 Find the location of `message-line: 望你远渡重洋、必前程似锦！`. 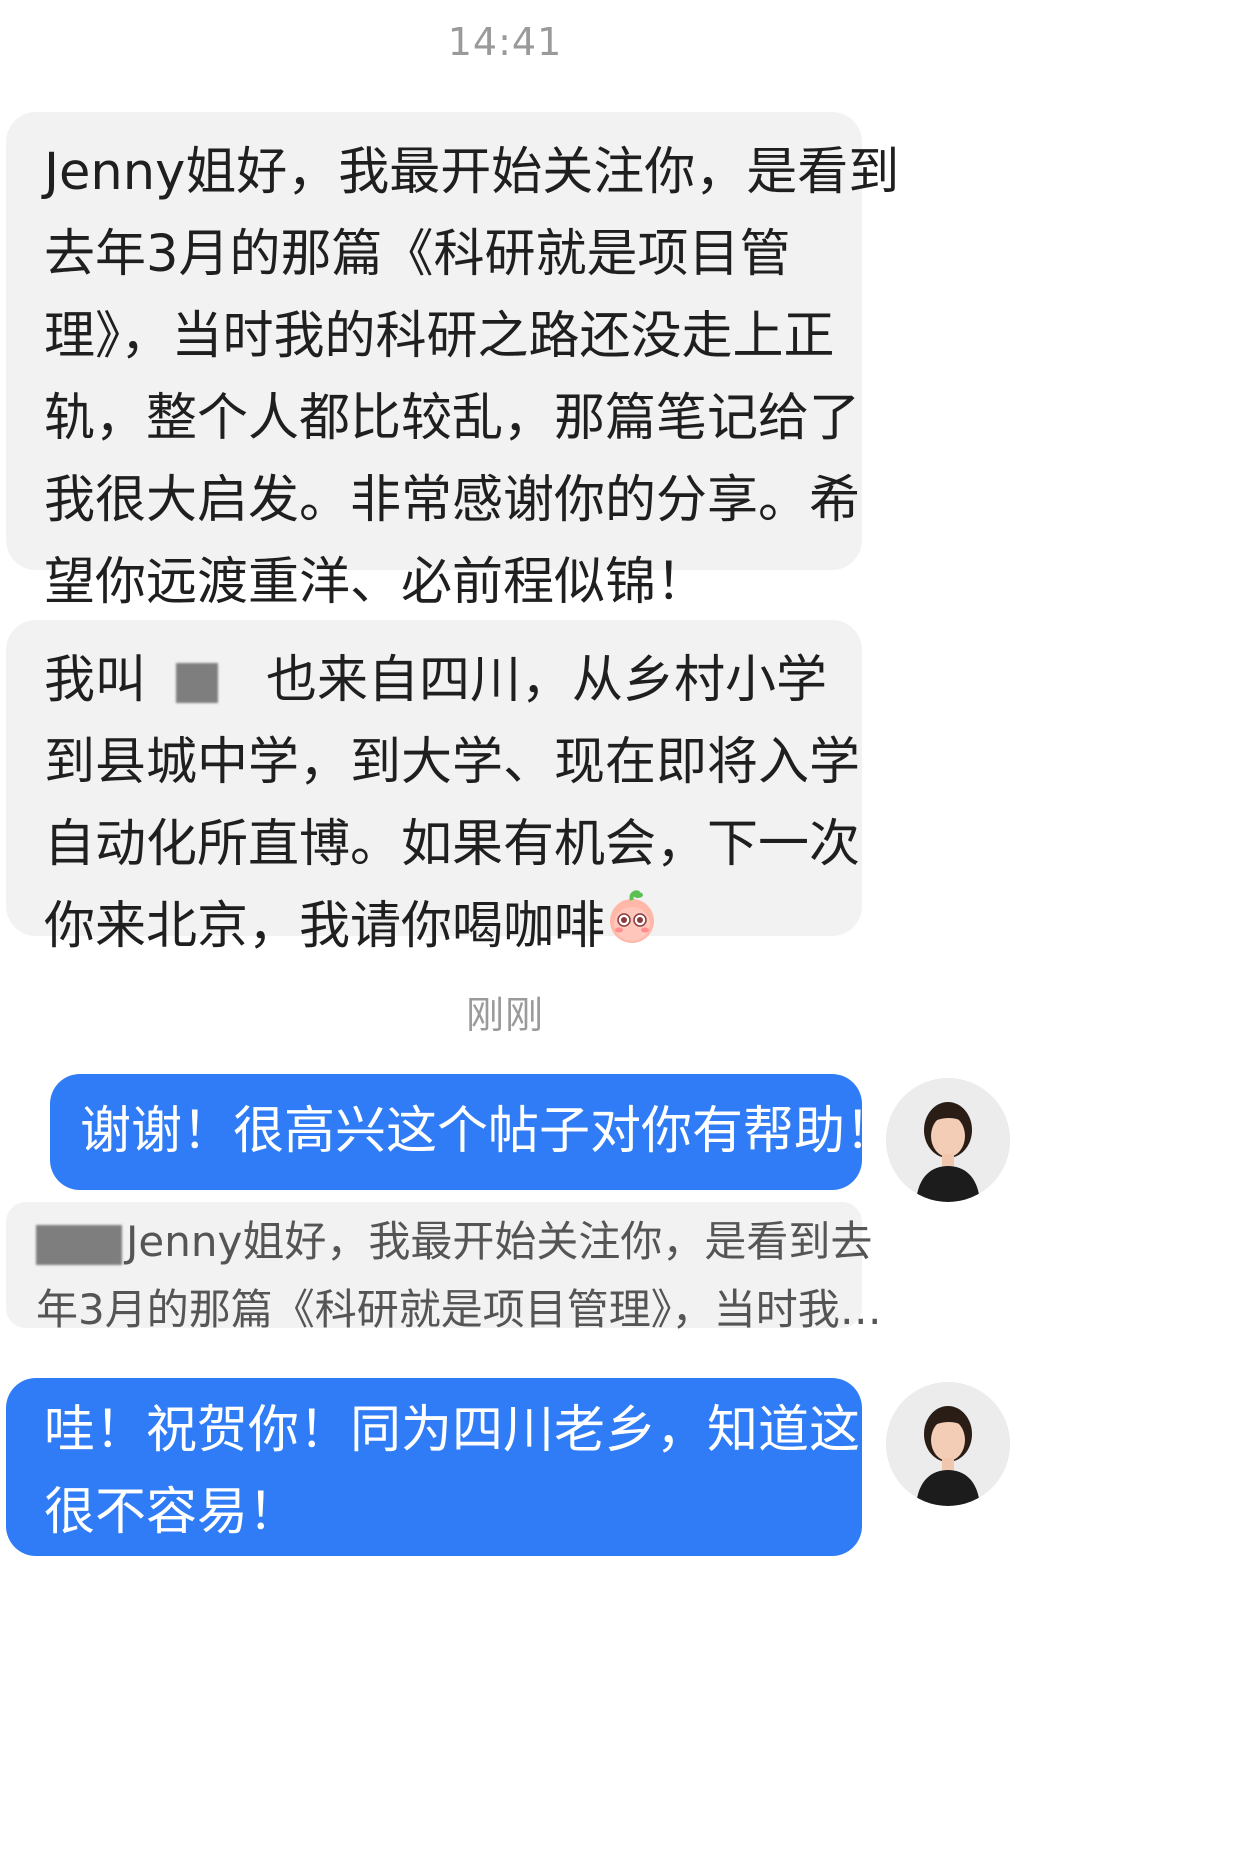

message-line: 望你远渡重洋、必前程似锦！ is located at coordinates (376, 582).